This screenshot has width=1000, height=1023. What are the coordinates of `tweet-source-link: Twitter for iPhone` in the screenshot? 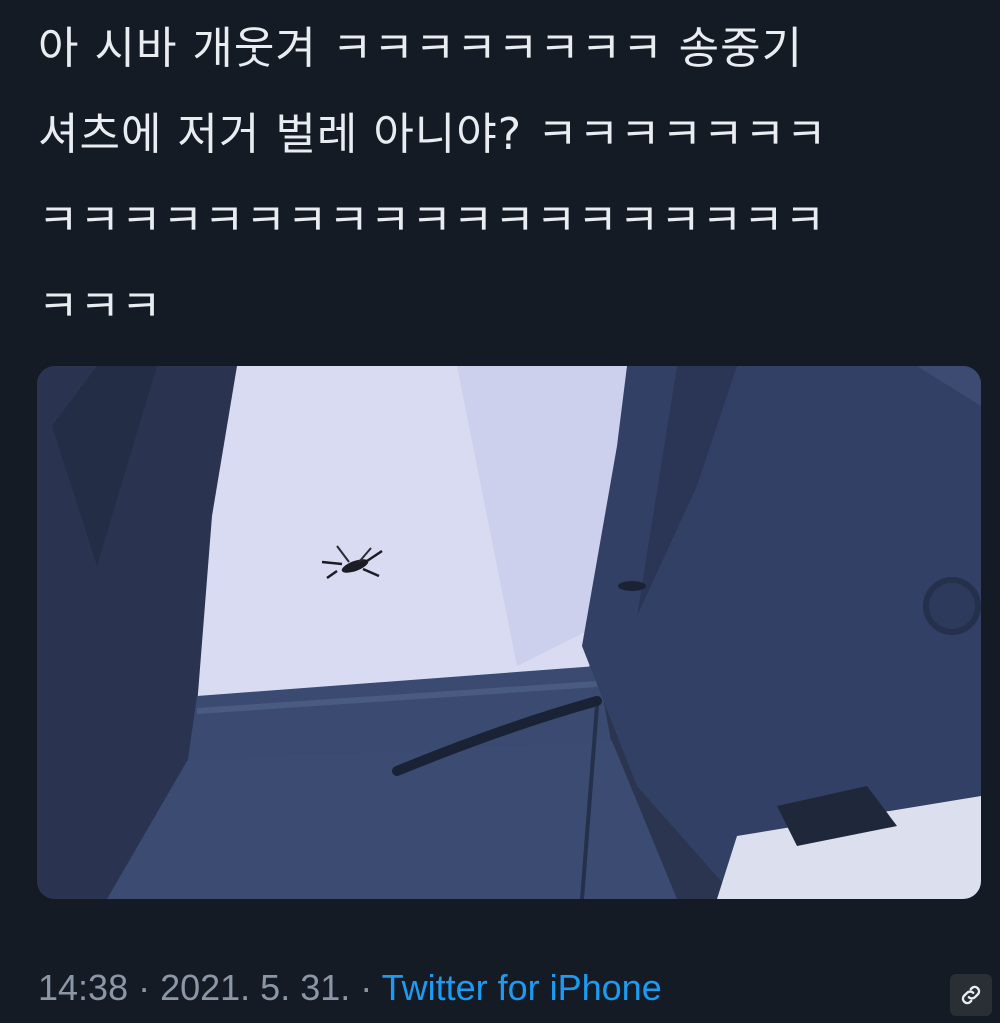 It's located at (522, 987).